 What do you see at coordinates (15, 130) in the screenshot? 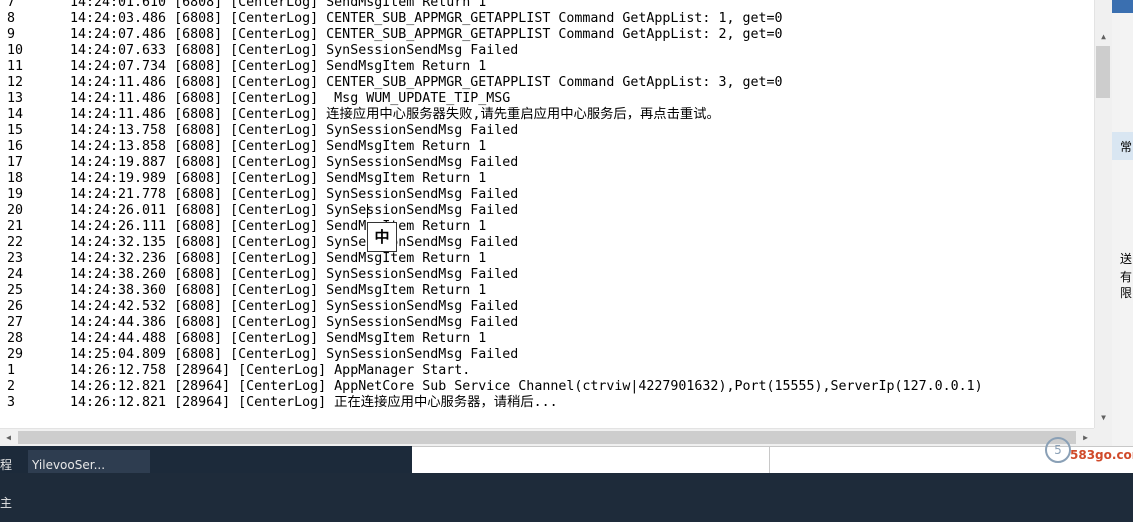
I see `log-line-number: 15` at bounding box center [15, 130].